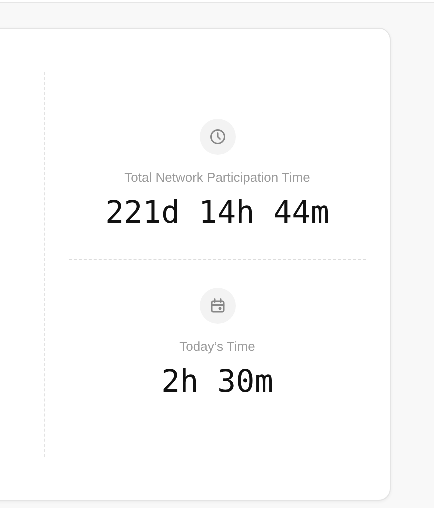 The width and height of the screenshot is (434, 508). Describe the element at coordinates (218, 137) in the screenshot. I see `clock-icon` at that location.